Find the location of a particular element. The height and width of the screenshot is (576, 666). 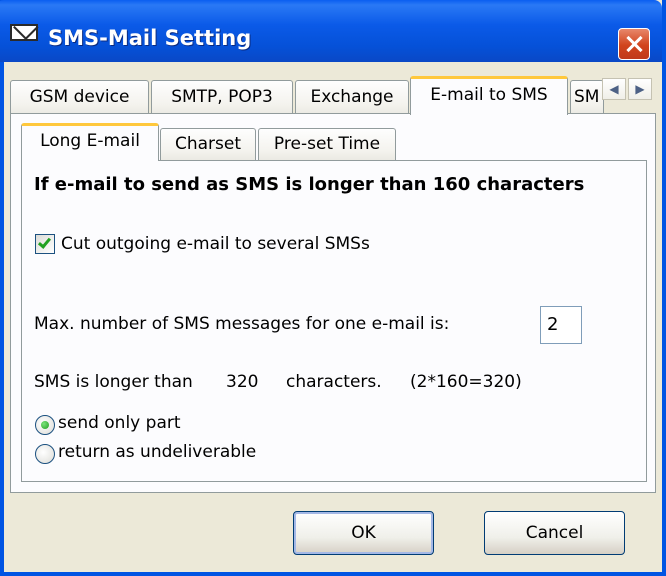

tab-scroll-arrows: ◀ ▶ is located at coordinates (627, 90).